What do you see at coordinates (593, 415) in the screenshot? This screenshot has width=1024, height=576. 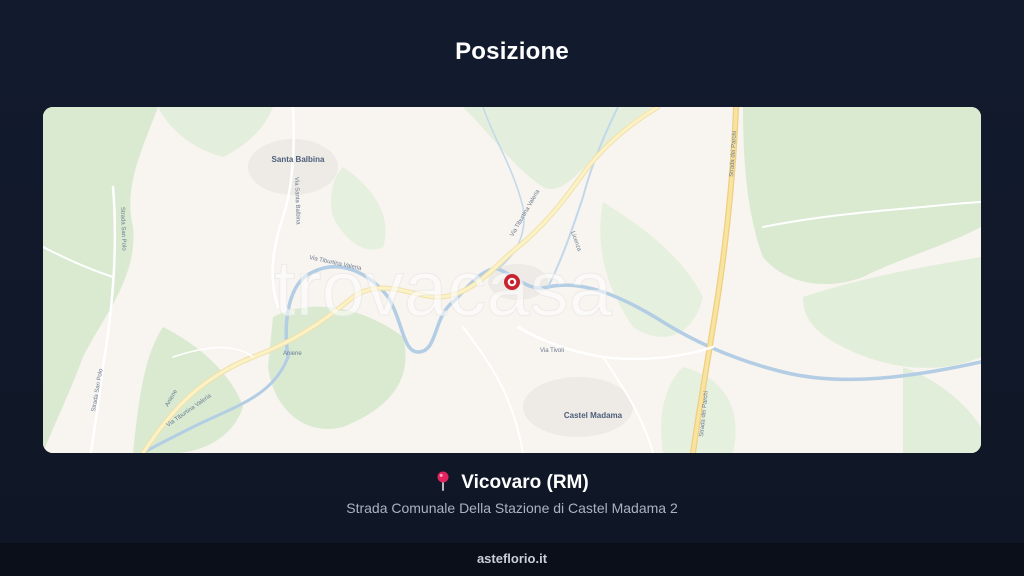 I see `place-label-castel-madama: Castel Madama` at bounding box center [593, 415].